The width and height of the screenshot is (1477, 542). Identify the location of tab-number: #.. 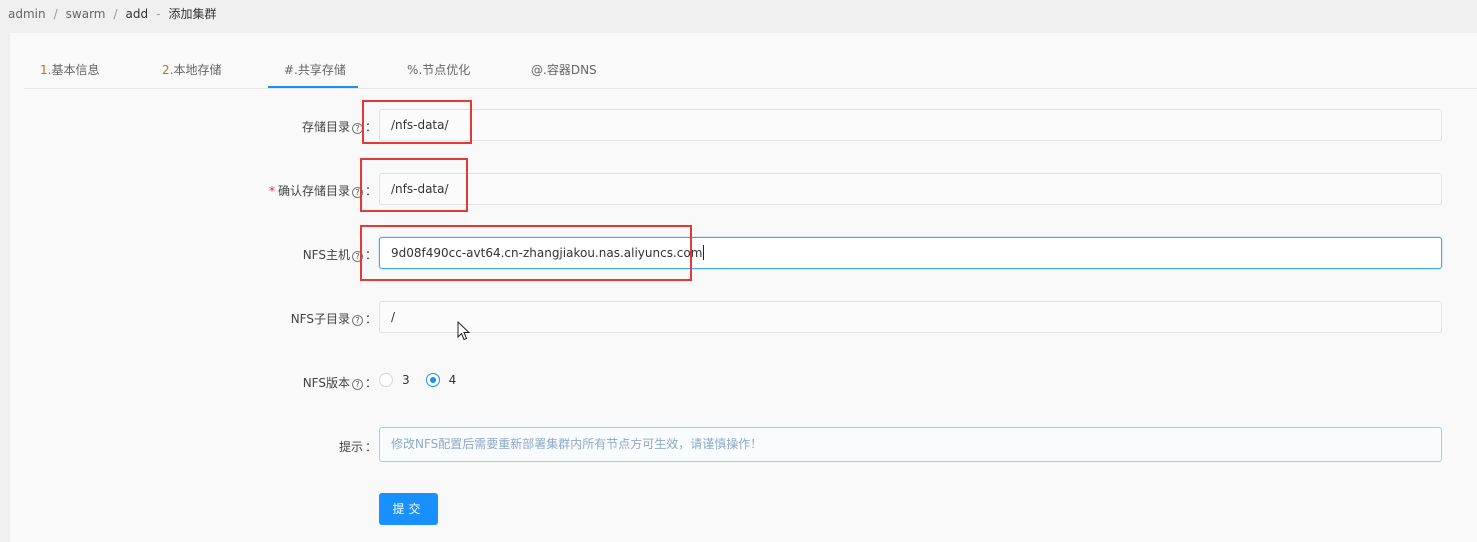
(291, 70).